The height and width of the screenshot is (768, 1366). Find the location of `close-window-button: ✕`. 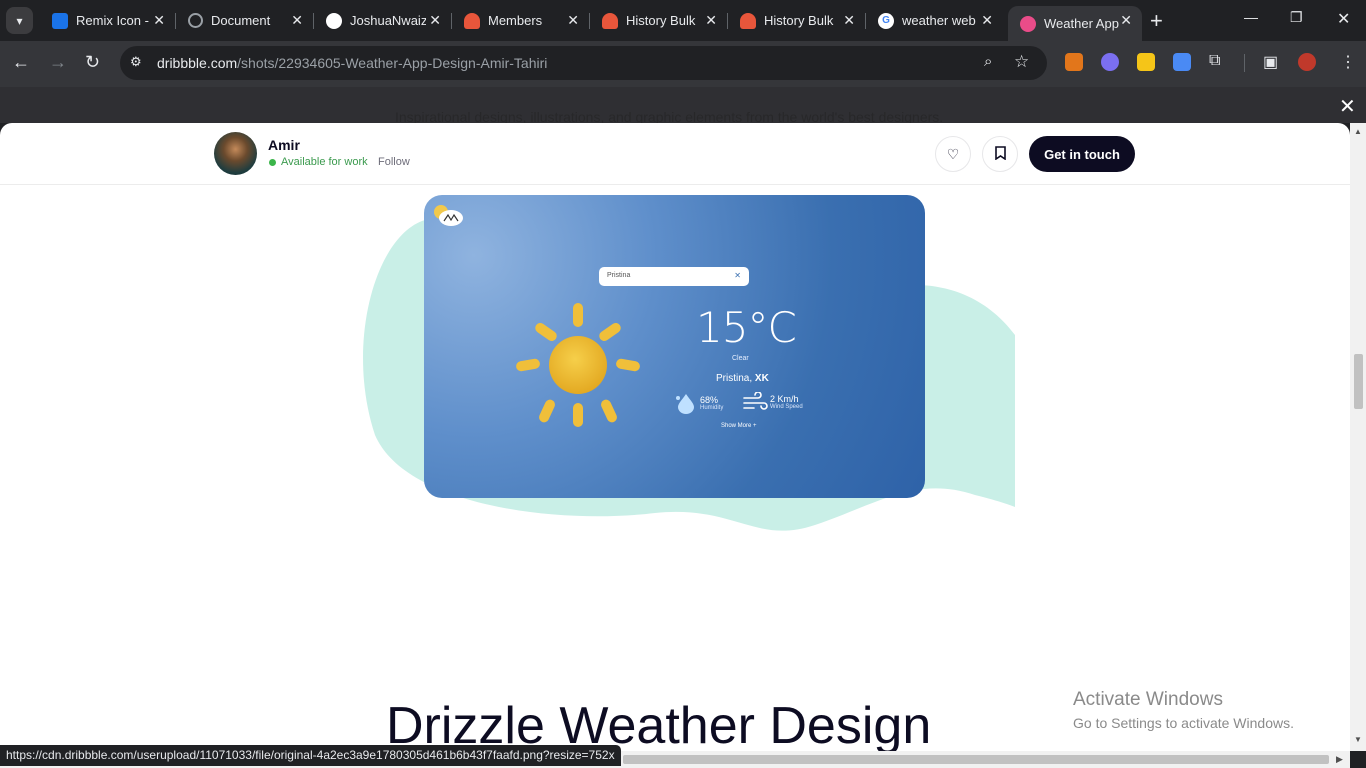

close-window-button: ✕ is located at coordinates (1343, 19).